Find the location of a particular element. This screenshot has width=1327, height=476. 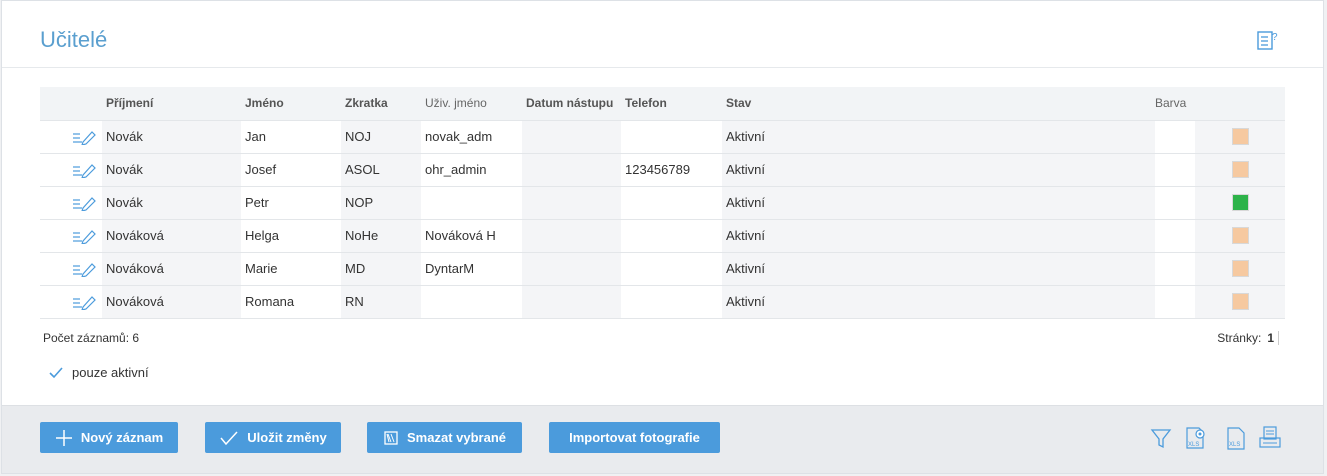

cell-abbr: NOP is located at coordinates (381, 202).